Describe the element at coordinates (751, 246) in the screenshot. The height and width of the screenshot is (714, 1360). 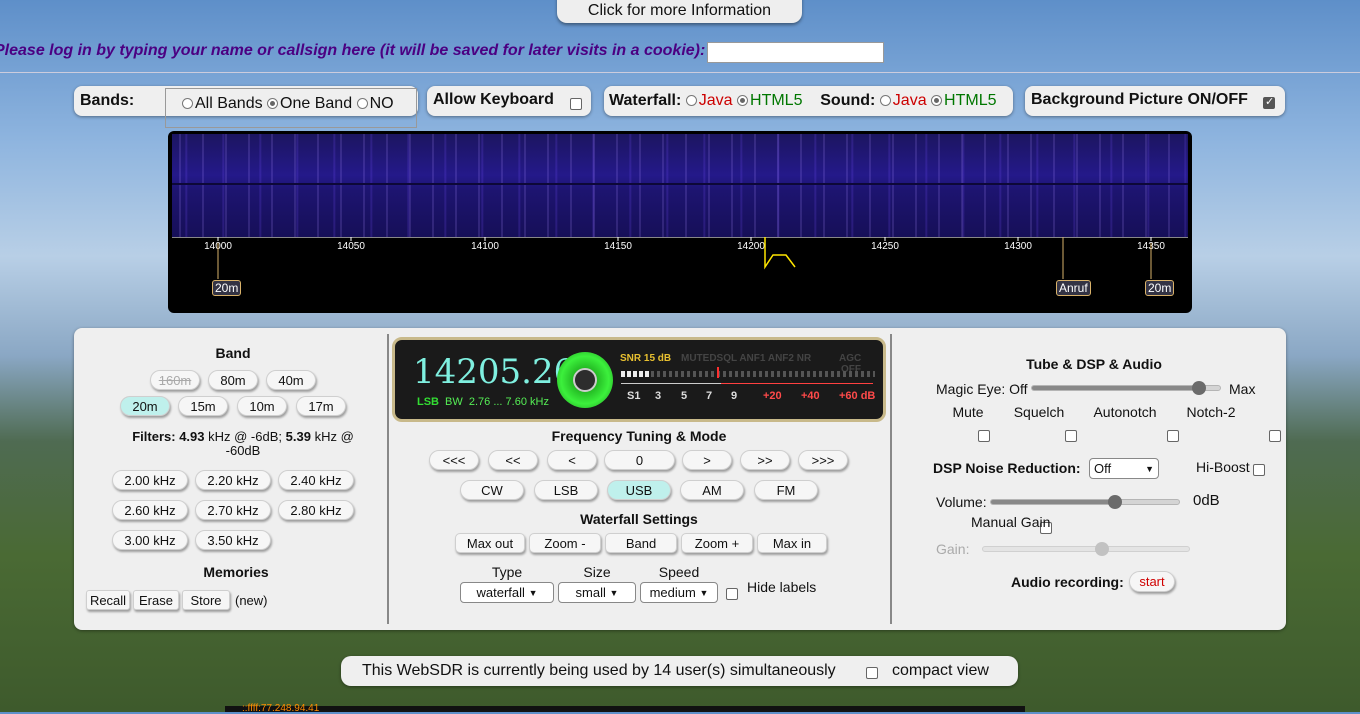
I see `tick-label: 14200` at that location.